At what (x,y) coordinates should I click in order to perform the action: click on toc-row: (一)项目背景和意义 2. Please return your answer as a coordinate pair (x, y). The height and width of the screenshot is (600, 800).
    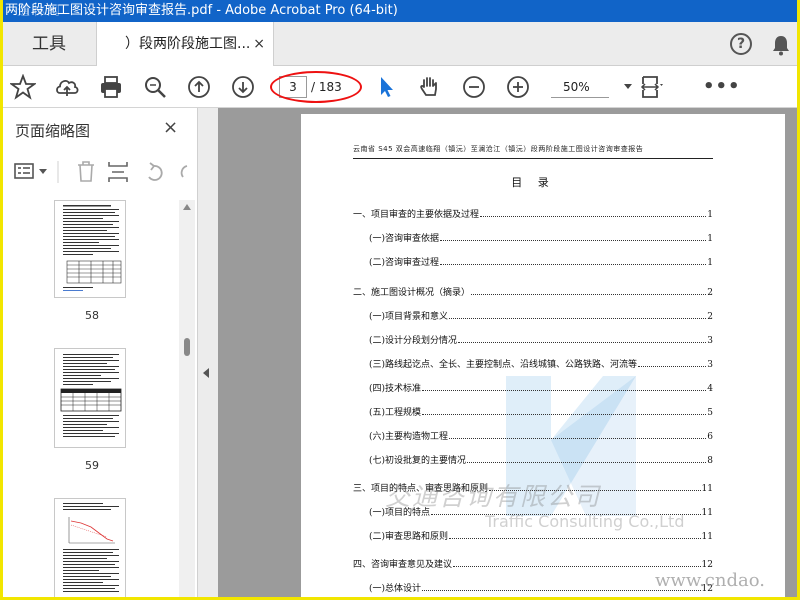
    Looking at the image, I should click on (541, 315).